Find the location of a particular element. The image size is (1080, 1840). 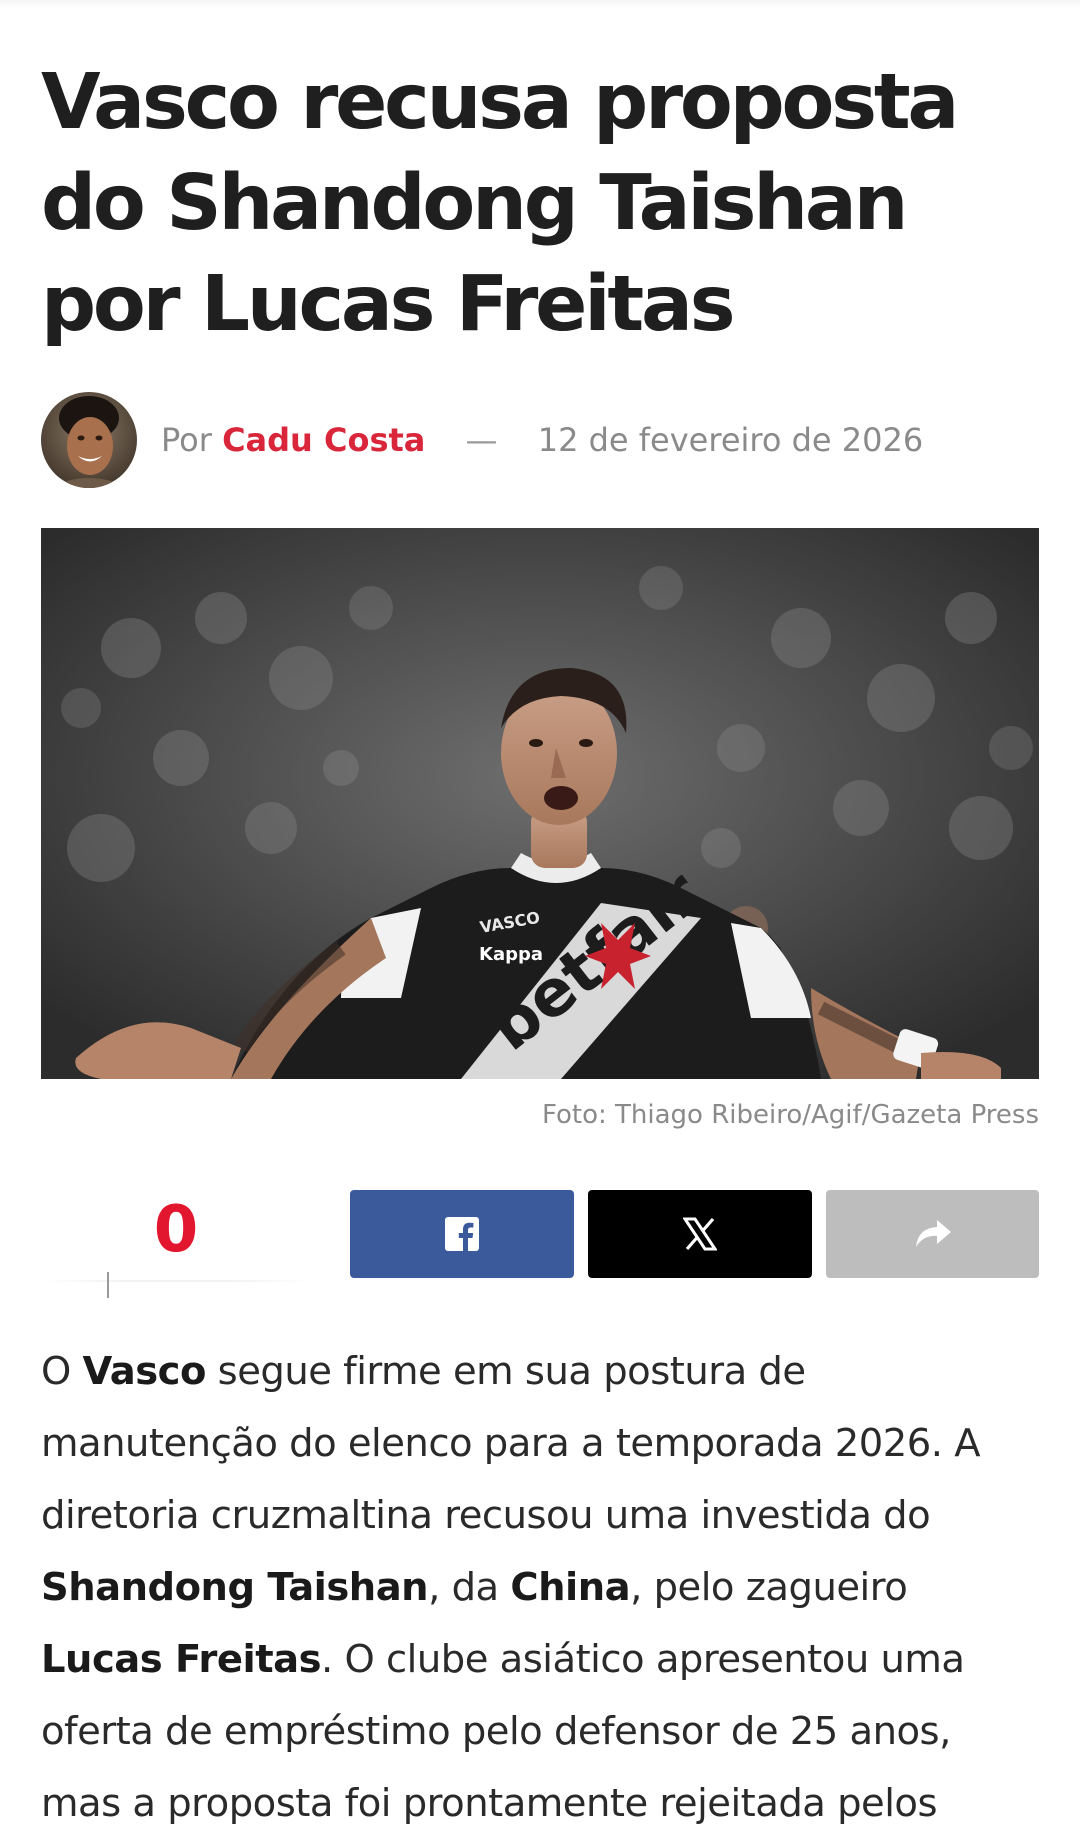

byline-prefix: Por is located at coordinates (186, 440).